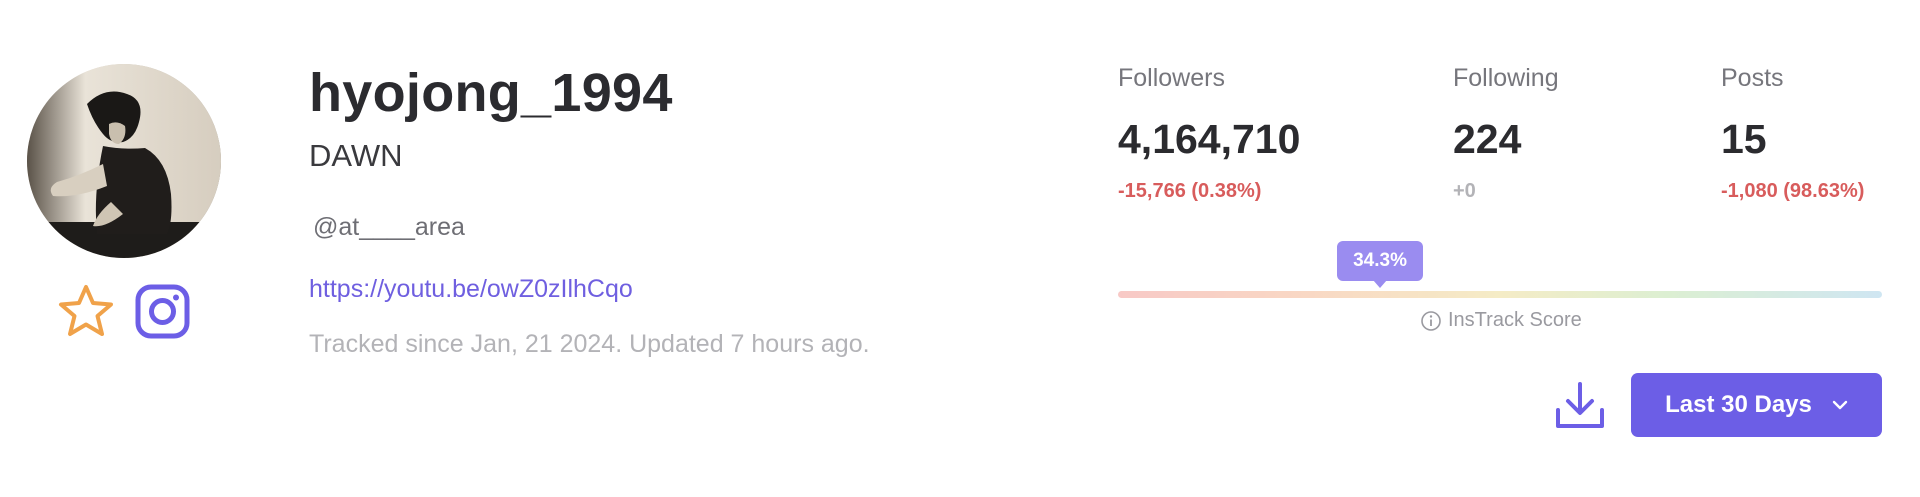  I want to click on following-change: +0, so click(1464, 191).